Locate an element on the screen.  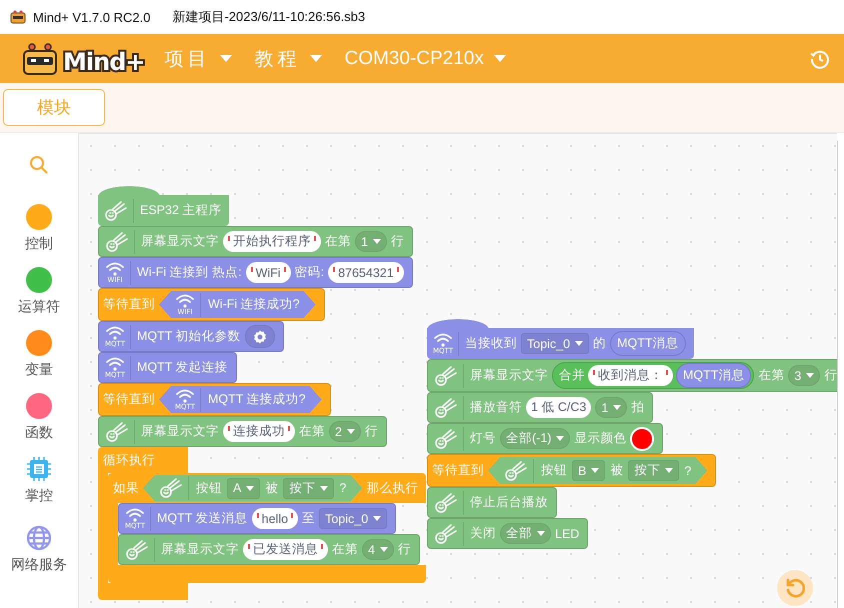
code-block: 屏幕显示文字 已发送消息 在第 4 行 is located at coordinates (269, 549).